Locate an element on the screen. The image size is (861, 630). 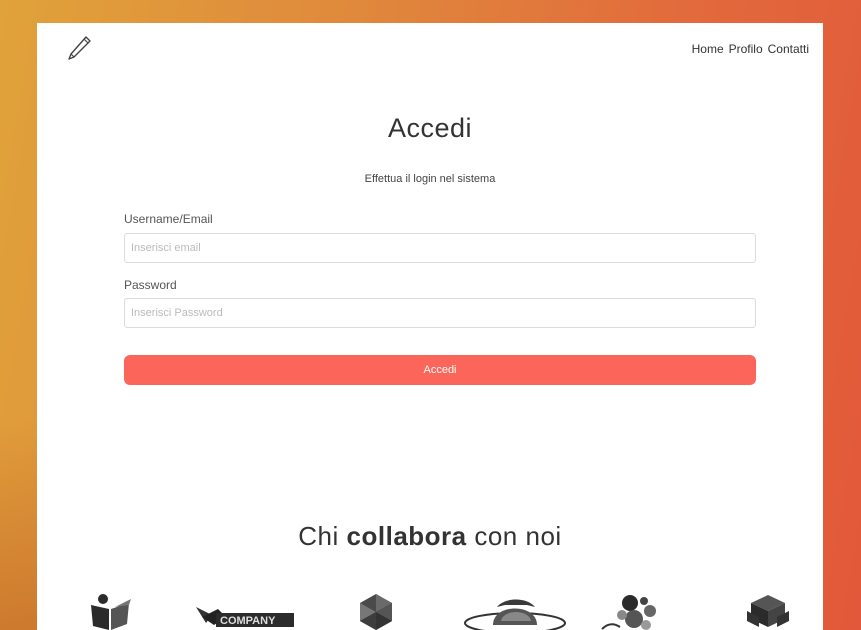
stacked-cubes-icon is located at coordinates (768, 611).